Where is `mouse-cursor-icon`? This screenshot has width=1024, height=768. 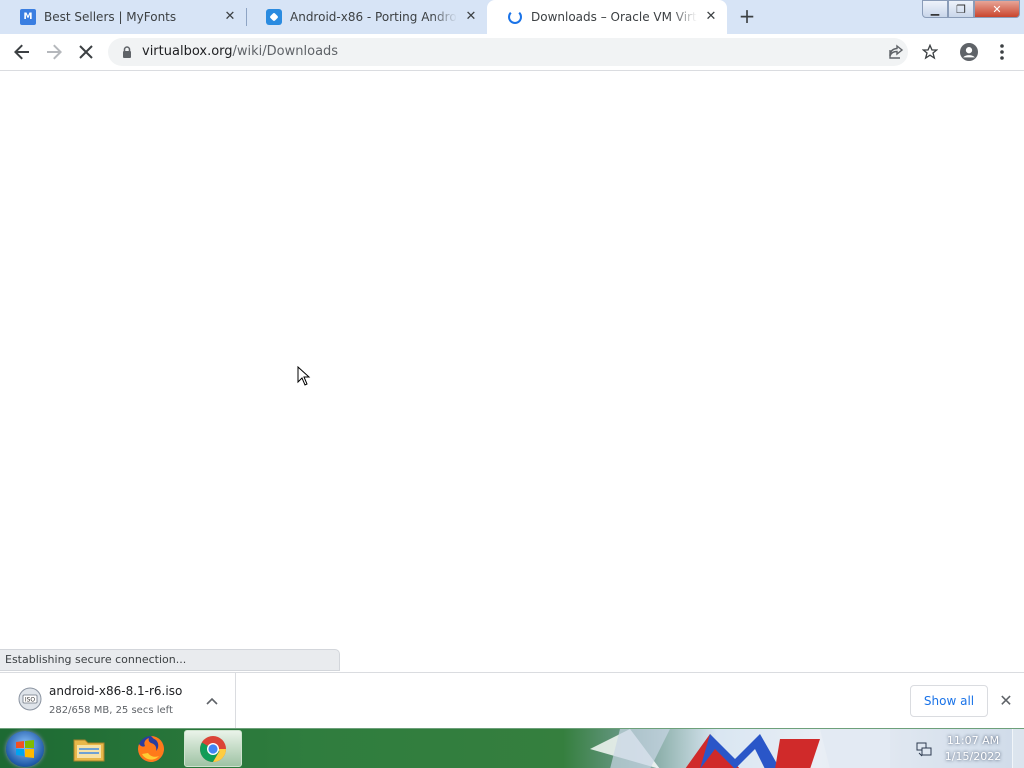
mouse-cursor-icon is located at coordinates (304, 376).